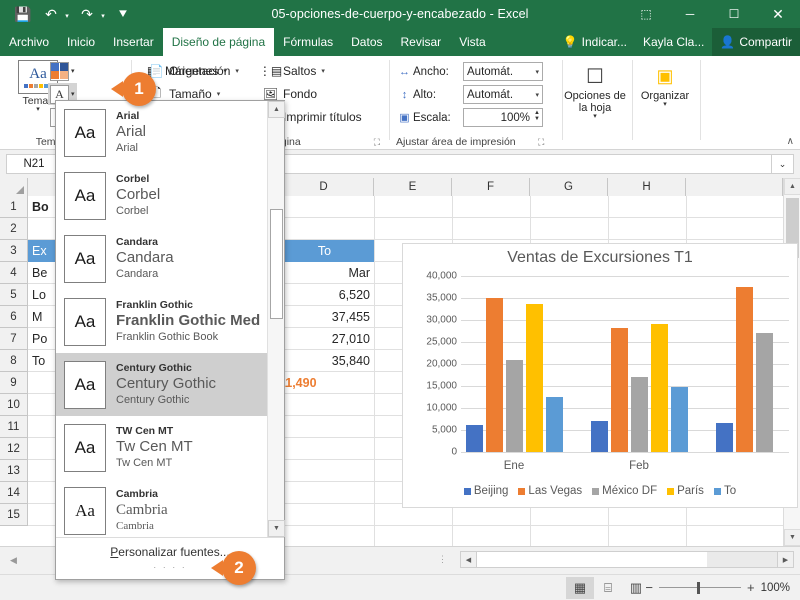  I want to click on minimize-icon: ─, so click(690, 14).